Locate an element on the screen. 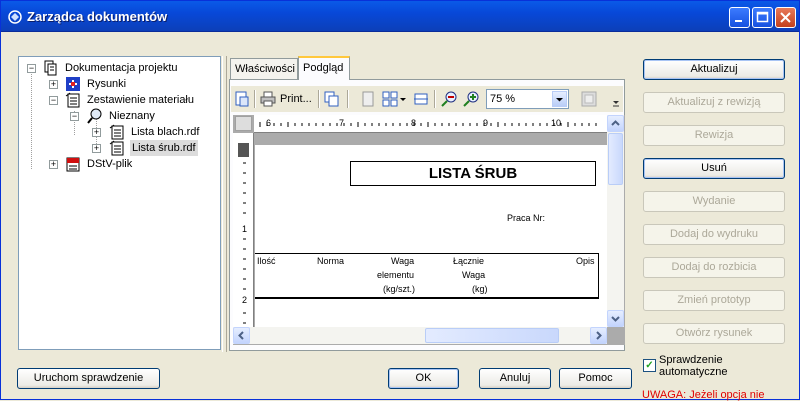  maximize-icon is located at coordinates (762, 17).